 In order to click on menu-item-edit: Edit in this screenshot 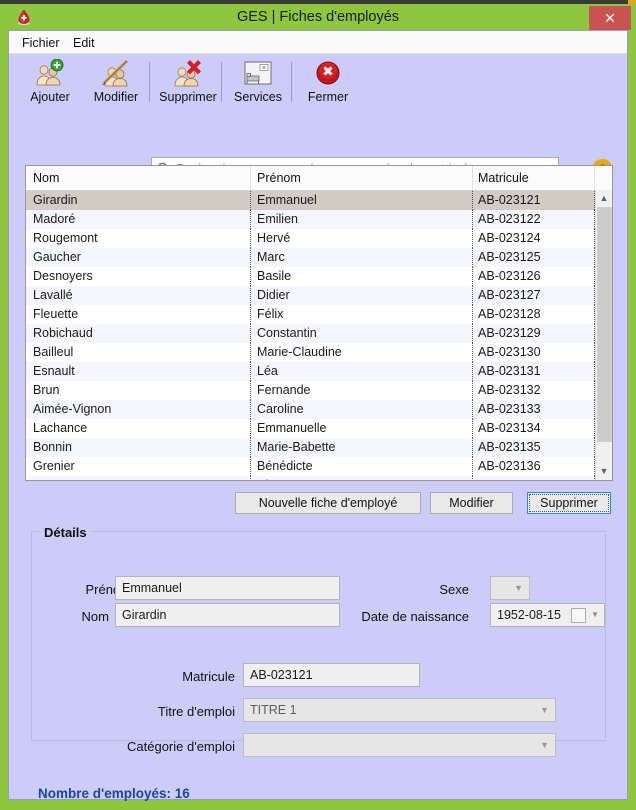, I will do `click(84, 43)`.